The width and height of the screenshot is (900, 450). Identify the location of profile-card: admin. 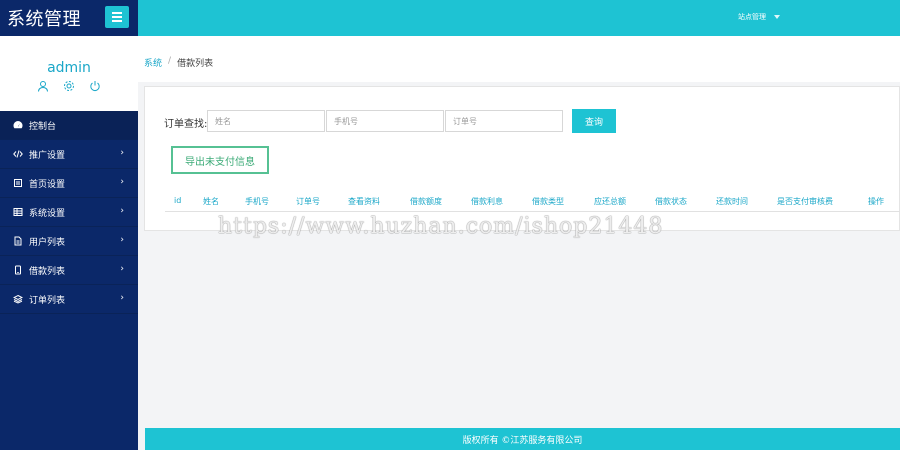
(69, 73).